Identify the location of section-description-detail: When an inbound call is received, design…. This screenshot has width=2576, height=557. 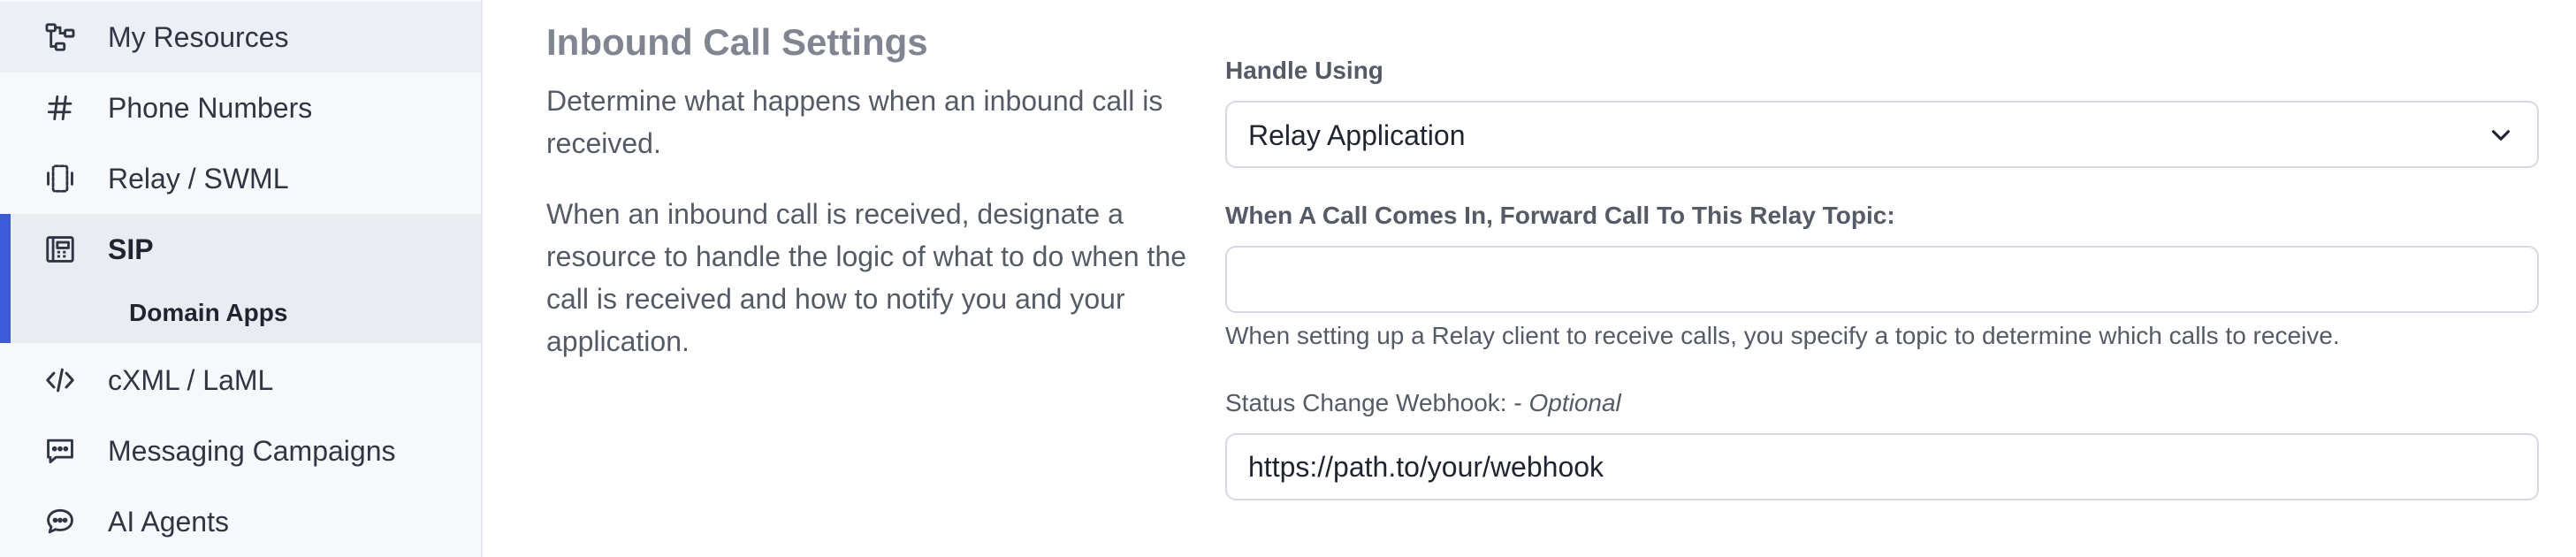
(866, 277).